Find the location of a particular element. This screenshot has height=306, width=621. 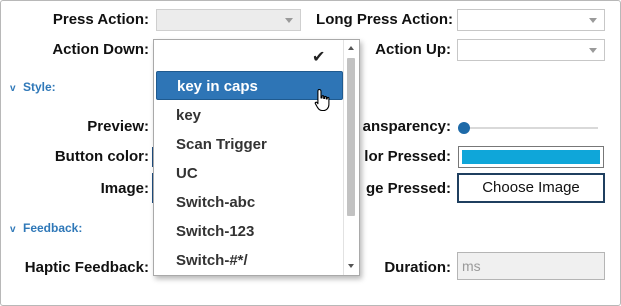

style-section-title: Style: is located at coordinates (39, 87).